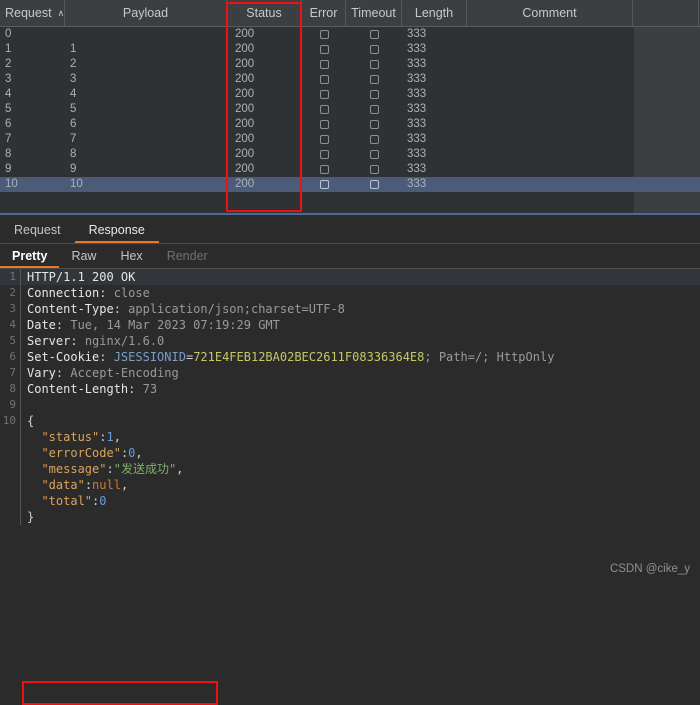  I want to click on table-row: 5 5 200 333, so click(350, 109).